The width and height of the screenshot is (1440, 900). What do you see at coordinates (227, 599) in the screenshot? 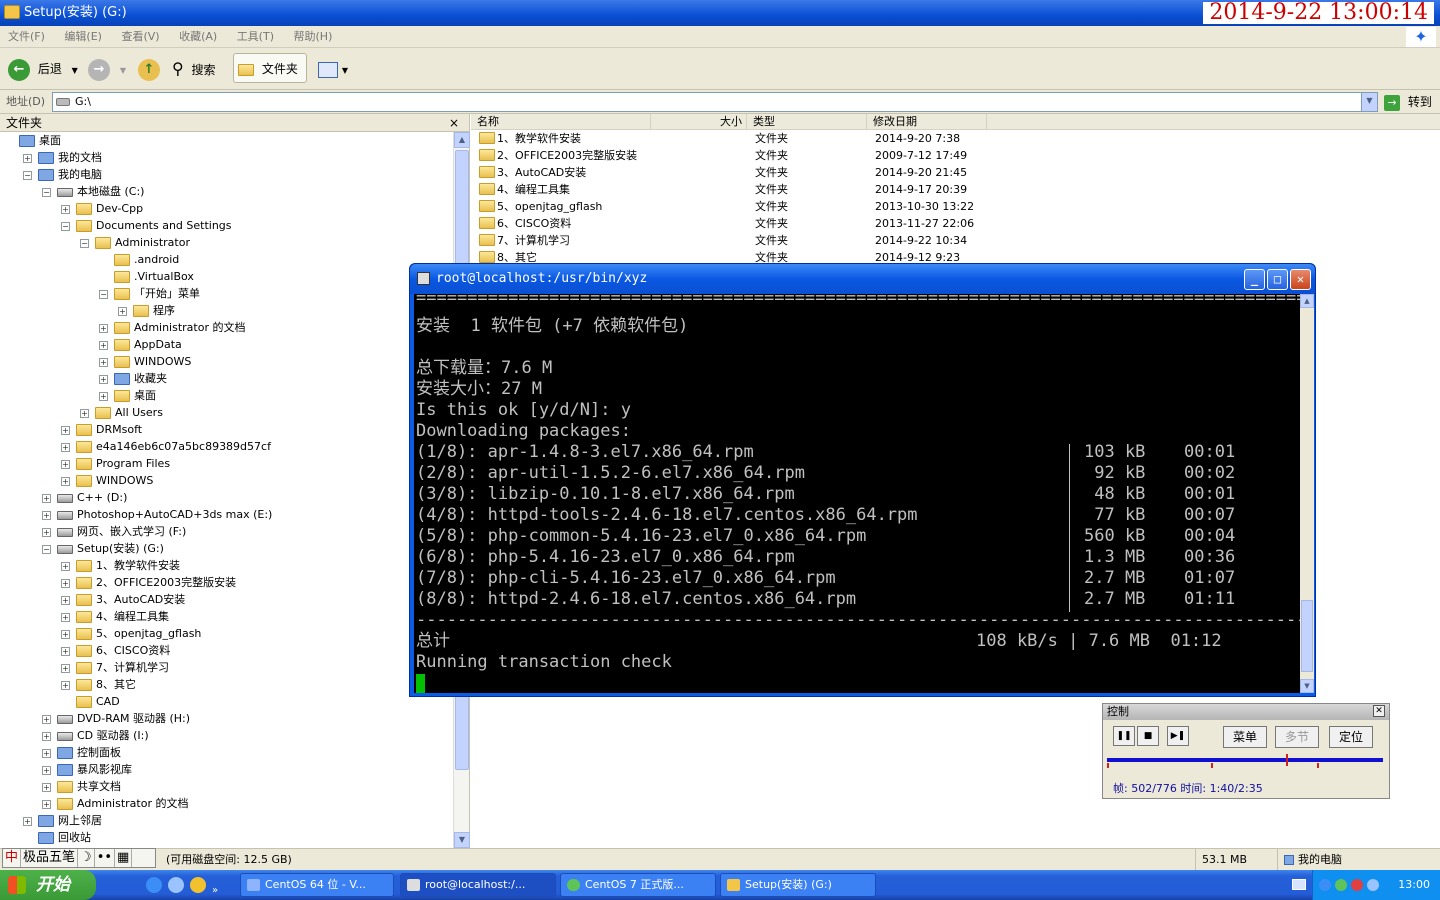
I see `tree-node: +3、AutoCAD安装` at bounding box center [227, 599].